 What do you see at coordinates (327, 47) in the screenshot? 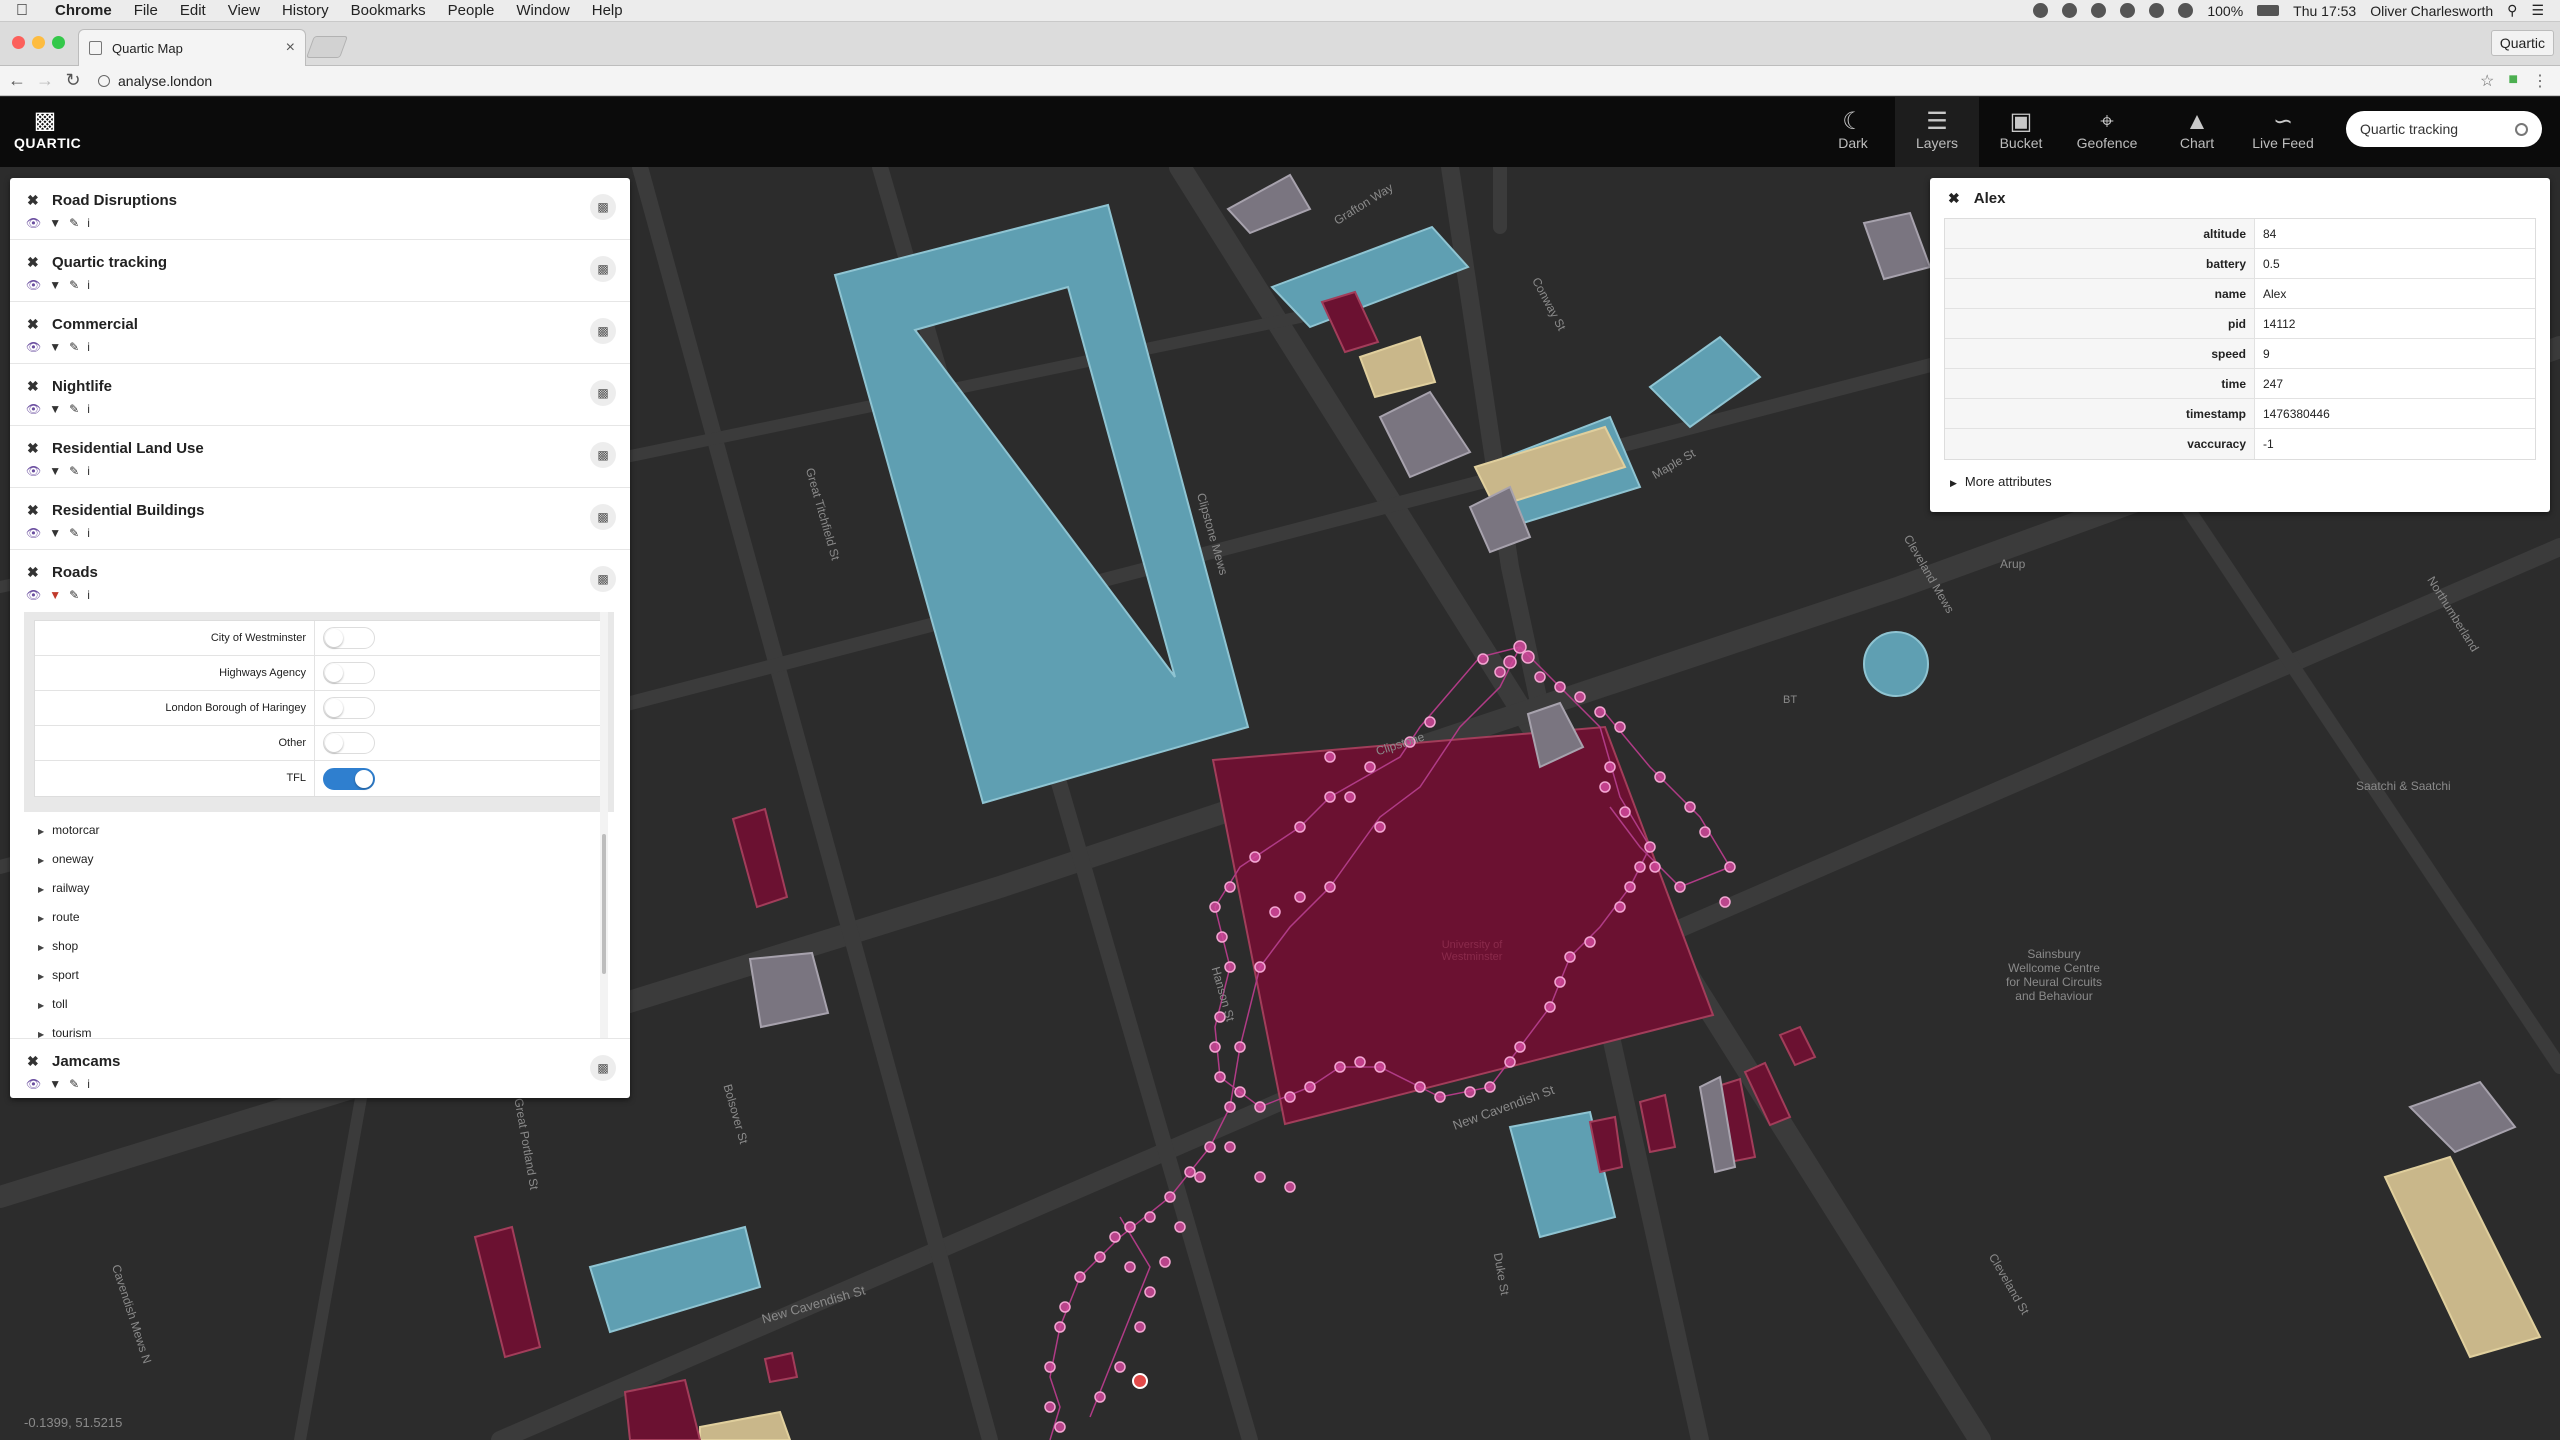
I see `new-tab-button` at bounding box center [327, 47].